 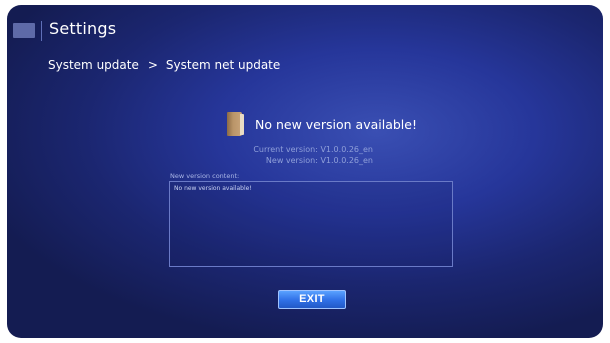 I want to click on new-version-line: New version: V1.0.0.26_en, so click(x=319, y=160).